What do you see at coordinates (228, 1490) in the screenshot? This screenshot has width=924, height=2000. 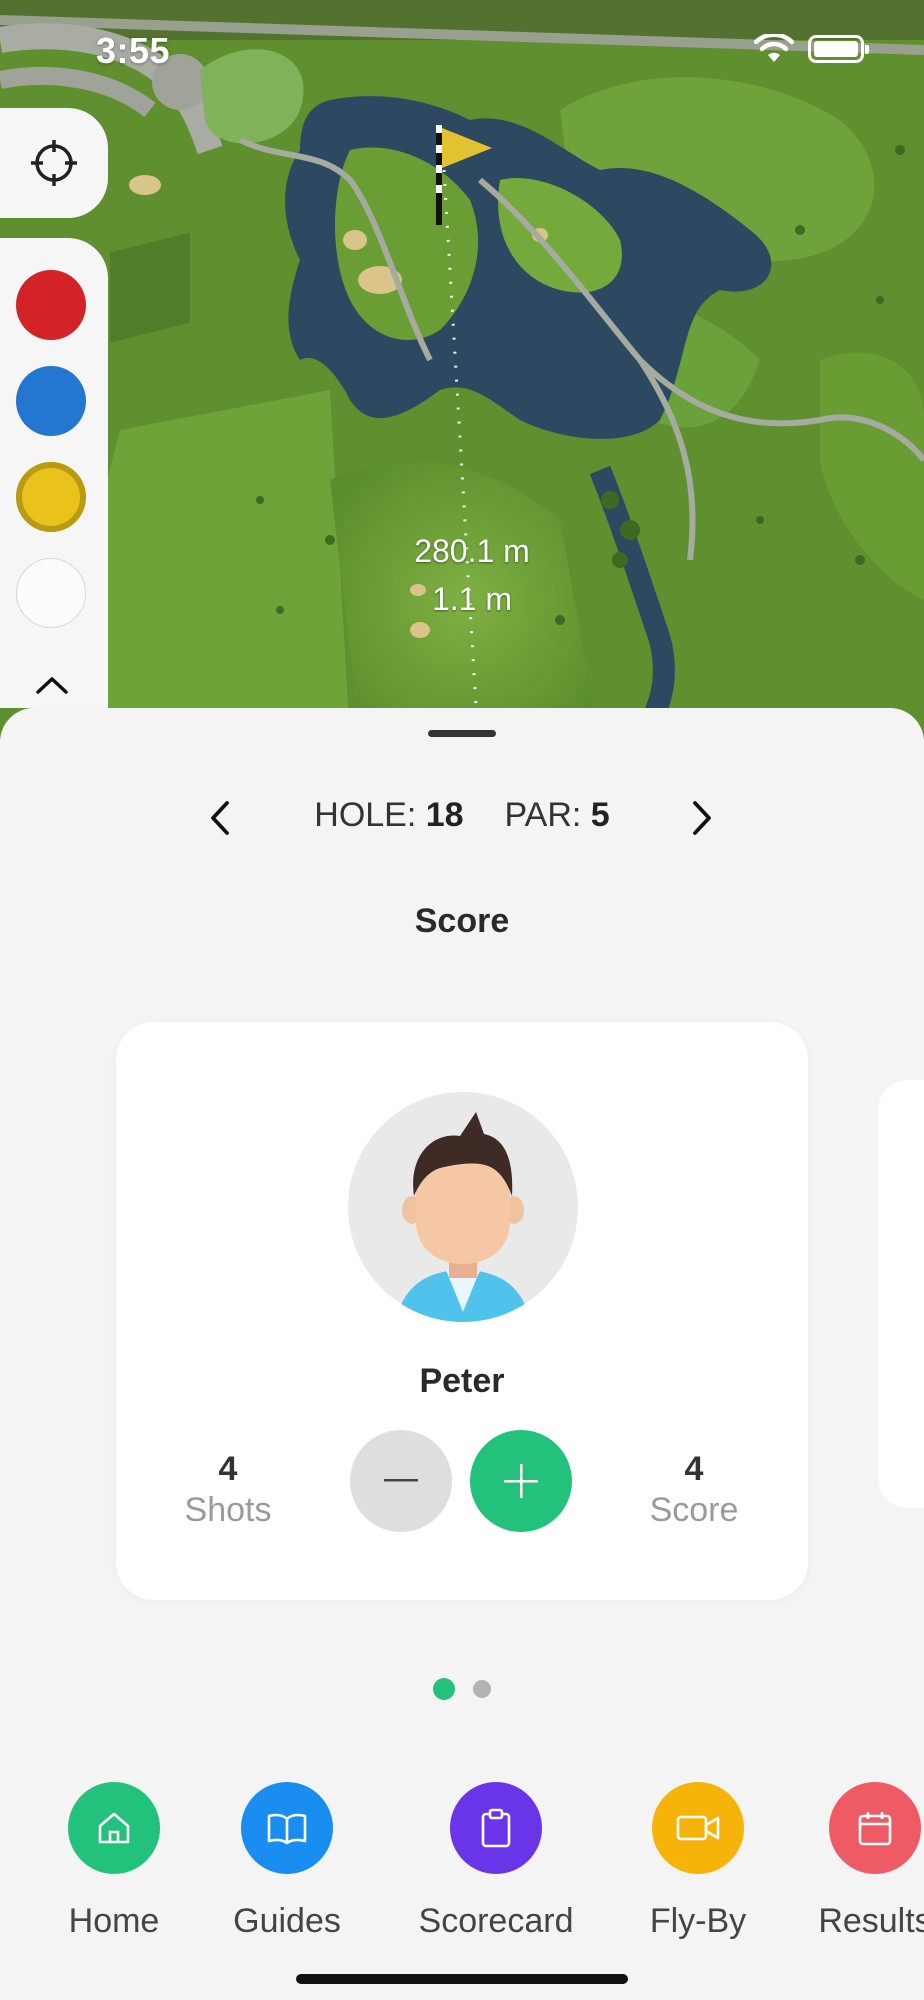 I see `shots-stat: 4 Shots` at bounding box center [228, 1490].